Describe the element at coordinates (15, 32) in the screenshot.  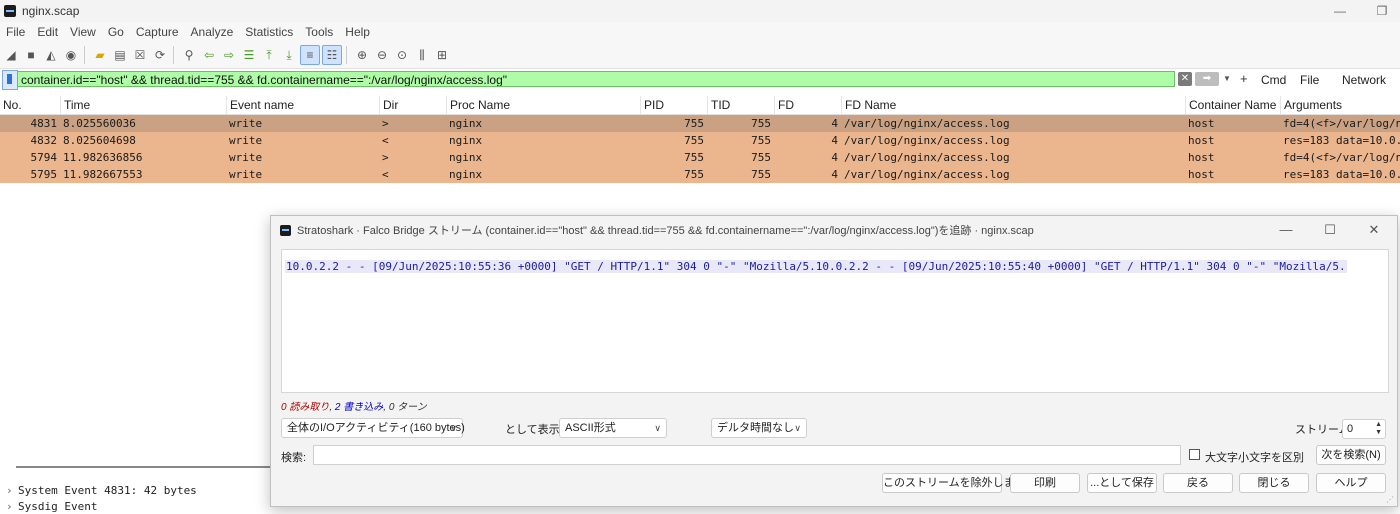
I see `menu-file: File` at that location.